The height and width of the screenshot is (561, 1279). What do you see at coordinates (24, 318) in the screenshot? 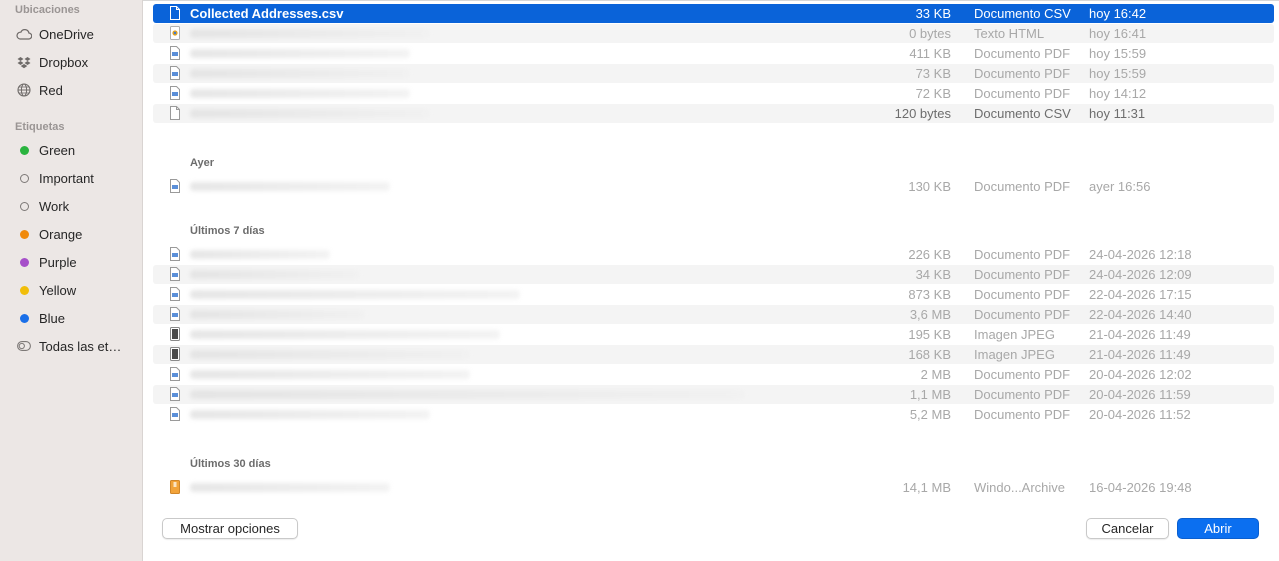
I see `tag-dot-blue-icon` at bounding box center [24, 318].